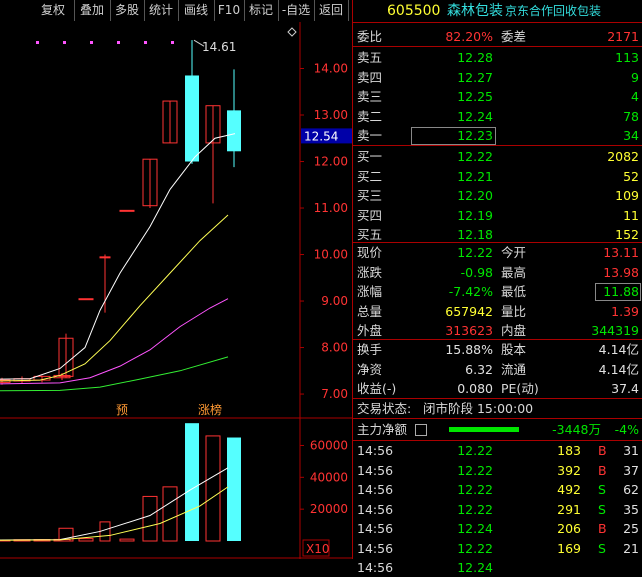 The image size is (642, 577). What do you see at coordinates (370, 291) in the screenshot?
I see `stat-row-2-label1: 涨幅` at bounding box center [370, 291].